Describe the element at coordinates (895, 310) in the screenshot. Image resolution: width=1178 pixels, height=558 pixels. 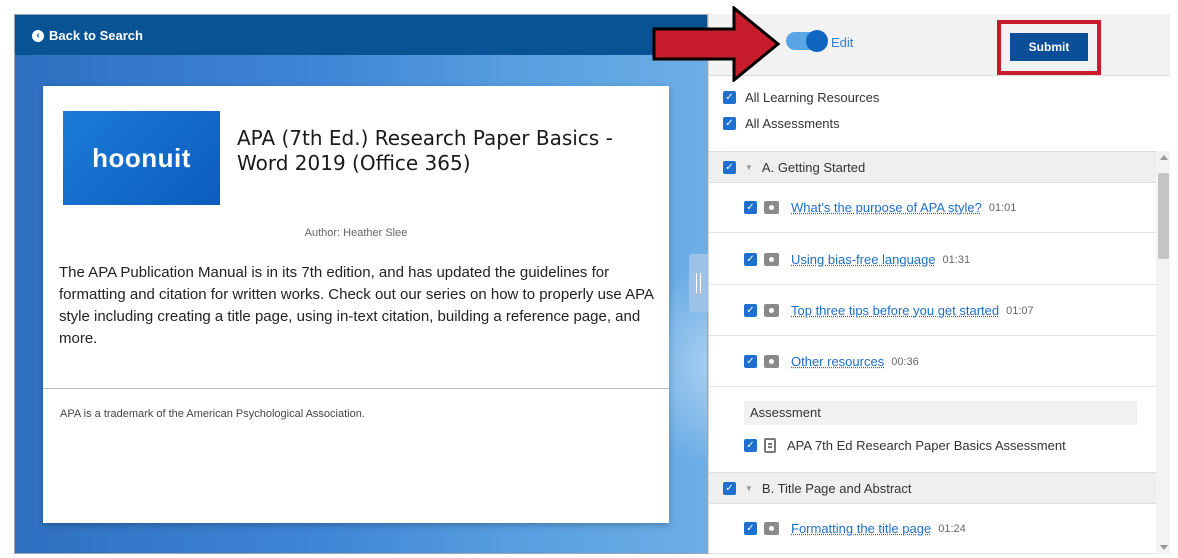
I see `lesson-link: Top three tips before you get started` at that location.